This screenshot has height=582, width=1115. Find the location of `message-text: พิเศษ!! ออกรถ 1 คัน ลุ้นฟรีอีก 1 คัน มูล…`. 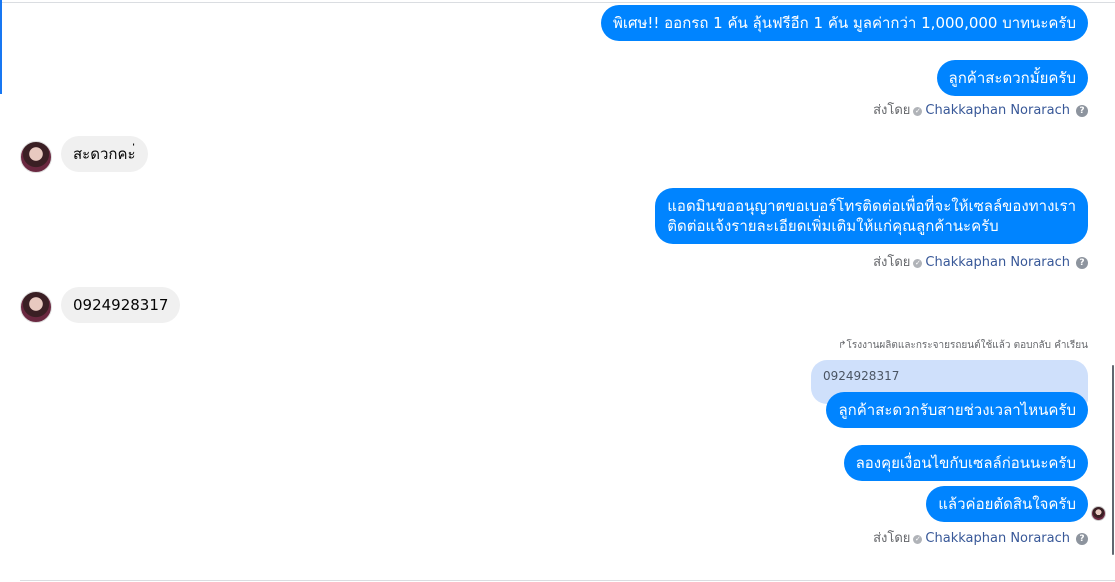

message-text: พิเศษ!! ออกรถ 1 คัน ลุ้นฟรีอีก 1 คัน มูล… is located at coordinates (844, 23).